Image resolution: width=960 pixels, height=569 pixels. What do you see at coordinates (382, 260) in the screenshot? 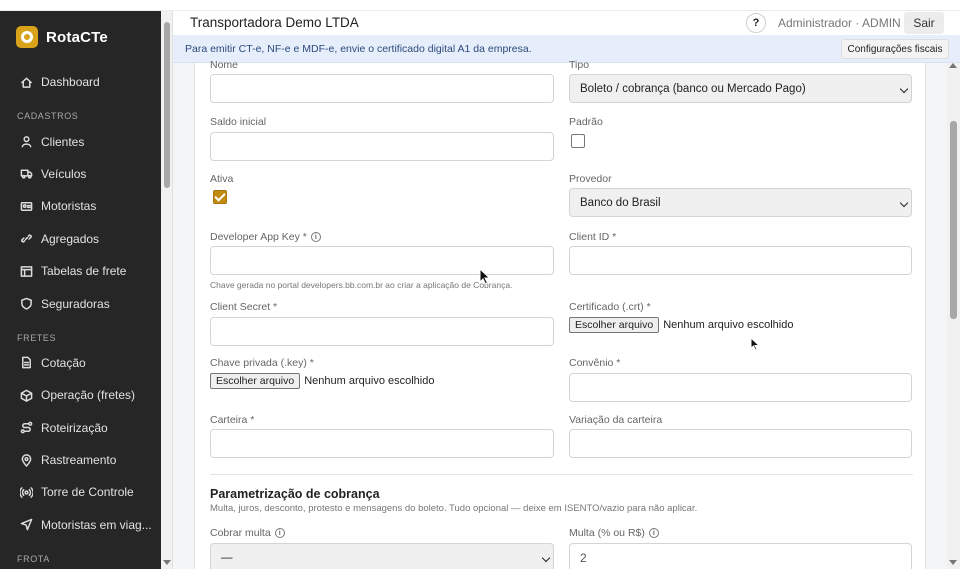
I see `developer-key-input` at bounding box center [382, 260].